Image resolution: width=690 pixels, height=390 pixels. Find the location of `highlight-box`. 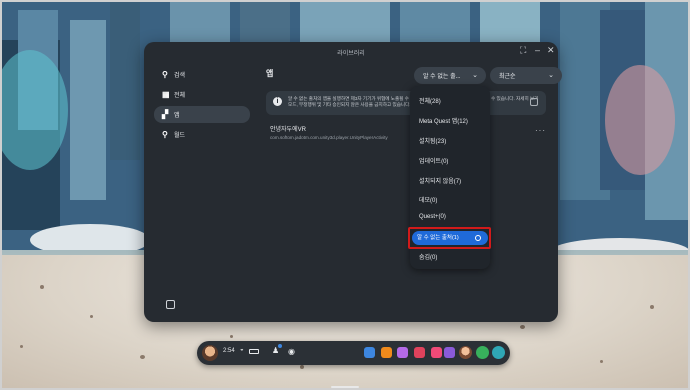

highlight-box is located at coordinates (449, 238).